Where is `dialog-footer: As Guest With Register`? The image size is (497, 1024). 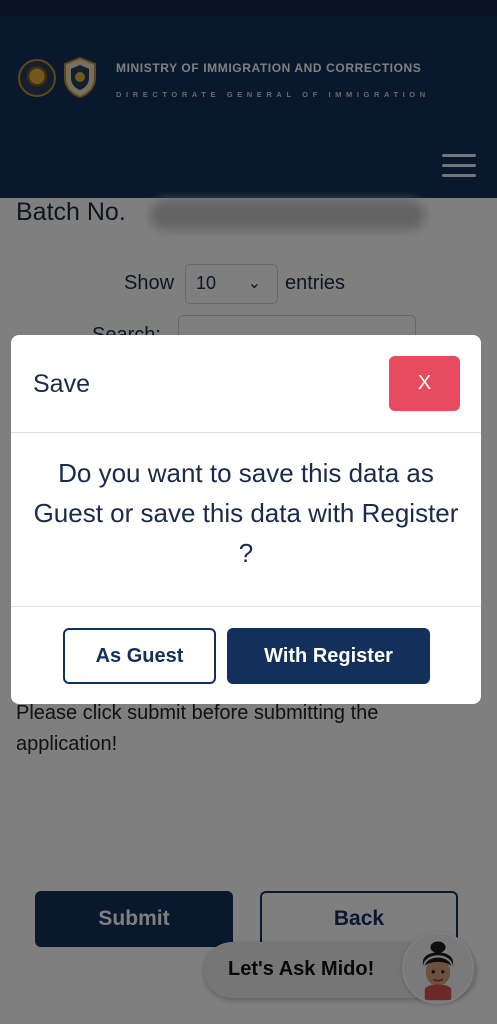 dialog-footer: As Guest With Register is located at coordinates (246, 655).